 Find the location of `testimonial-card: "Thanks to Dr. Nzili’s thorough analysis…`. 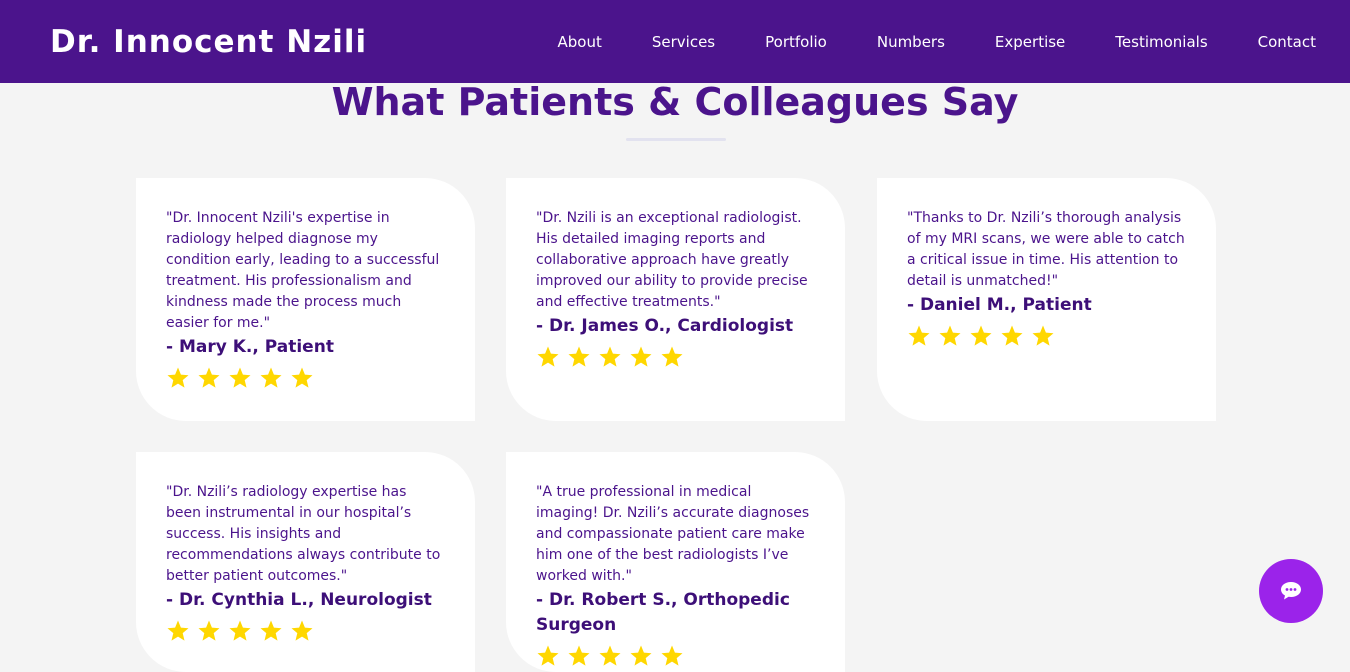

testimonial-card: "Thanks to Dr. Nzili’s thorough analysis… is located at coordinates (1046, 299).